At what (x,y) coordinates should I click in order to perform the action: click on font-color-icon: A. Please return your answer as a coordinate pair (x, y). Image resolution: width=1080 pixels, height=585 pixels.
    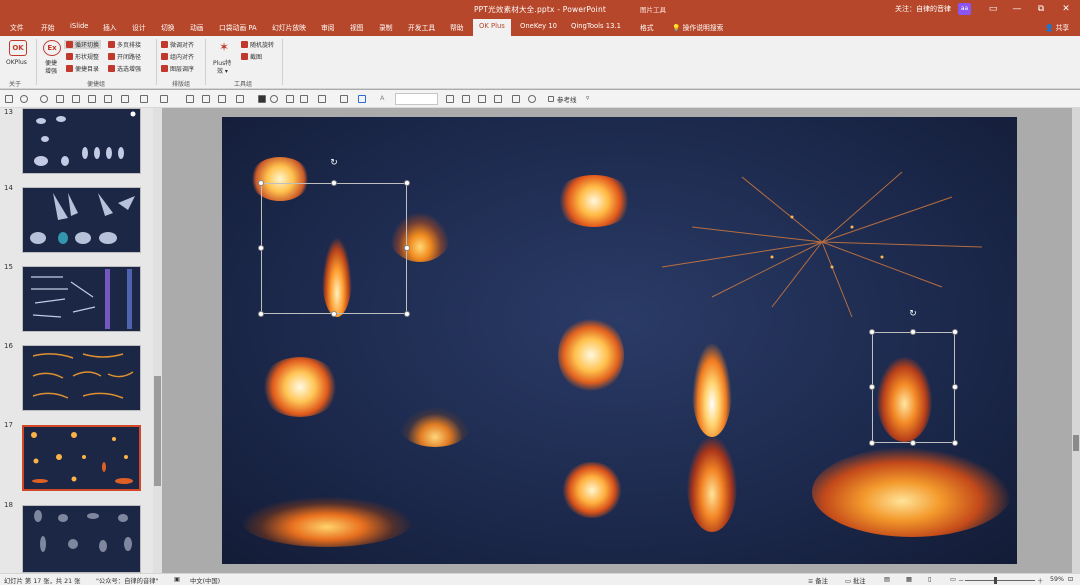
    Looking at the image, I should click on (382, 98).